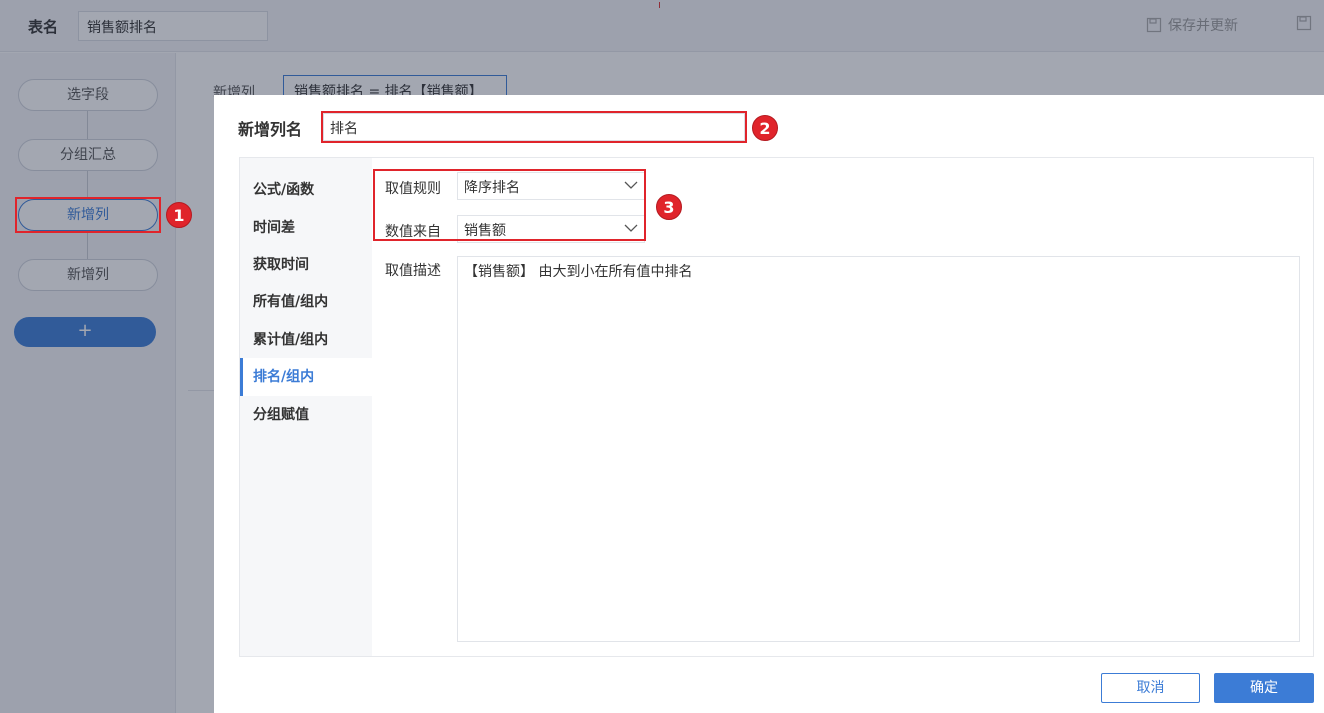 This screenshot has height=713, width=1324. Describe the element at coordinates (306, 190) in the screenshot. I see `category-formula: 公式/函数` at that location.